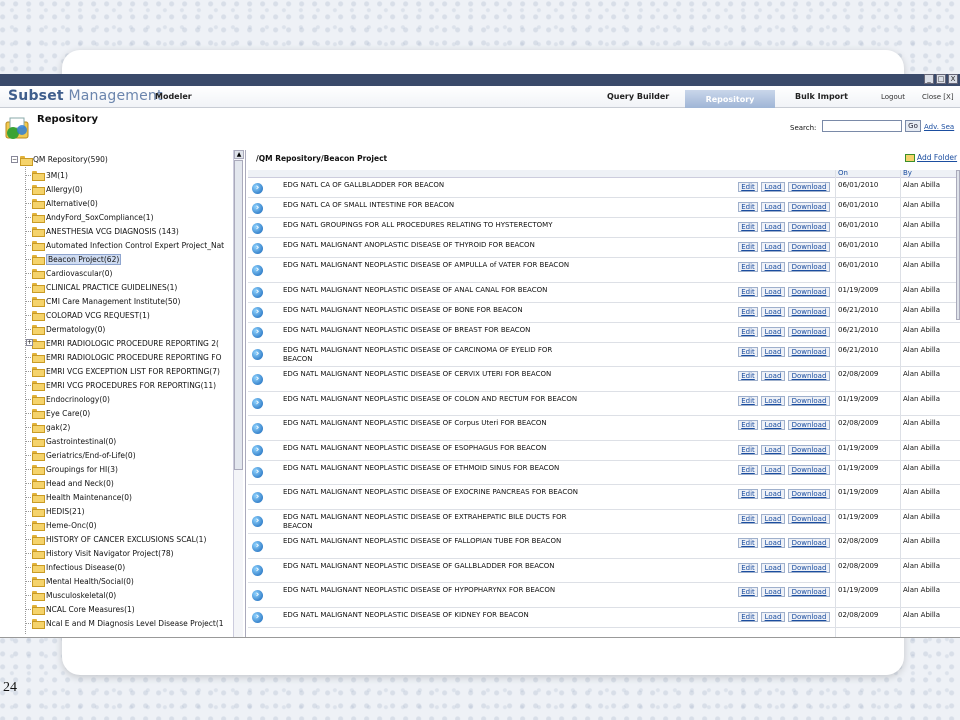 The width and height of the screenshot is (960, 720). Describe the element at coordinates (79, 581) in the screenshot. I see `tree-item: Mental Health/Social(0)` at that location.